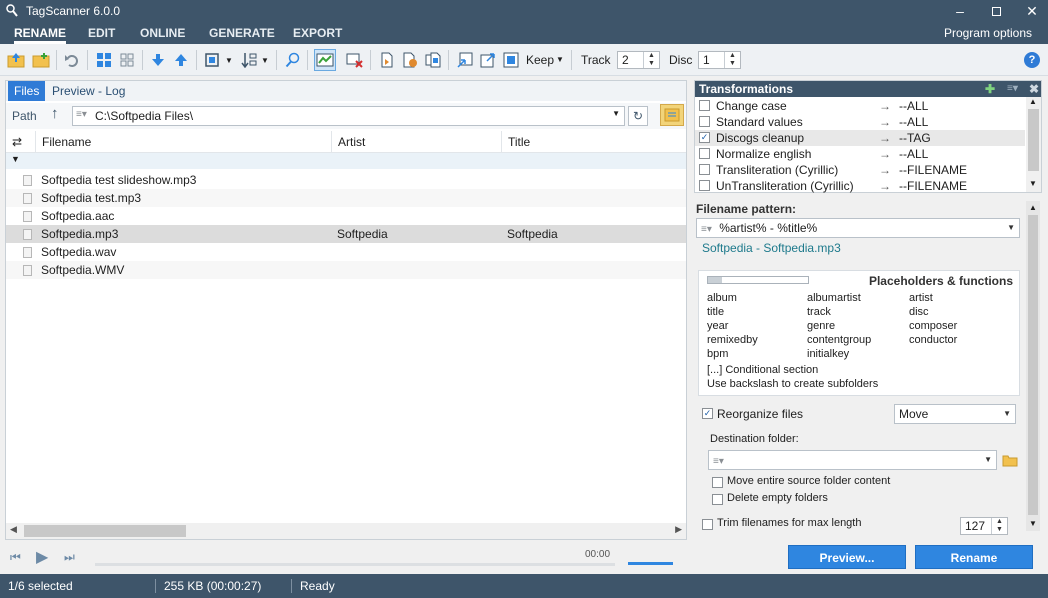 The image size is (1048, 598). I want to click on help-icon: ?, so click(1032, 60).